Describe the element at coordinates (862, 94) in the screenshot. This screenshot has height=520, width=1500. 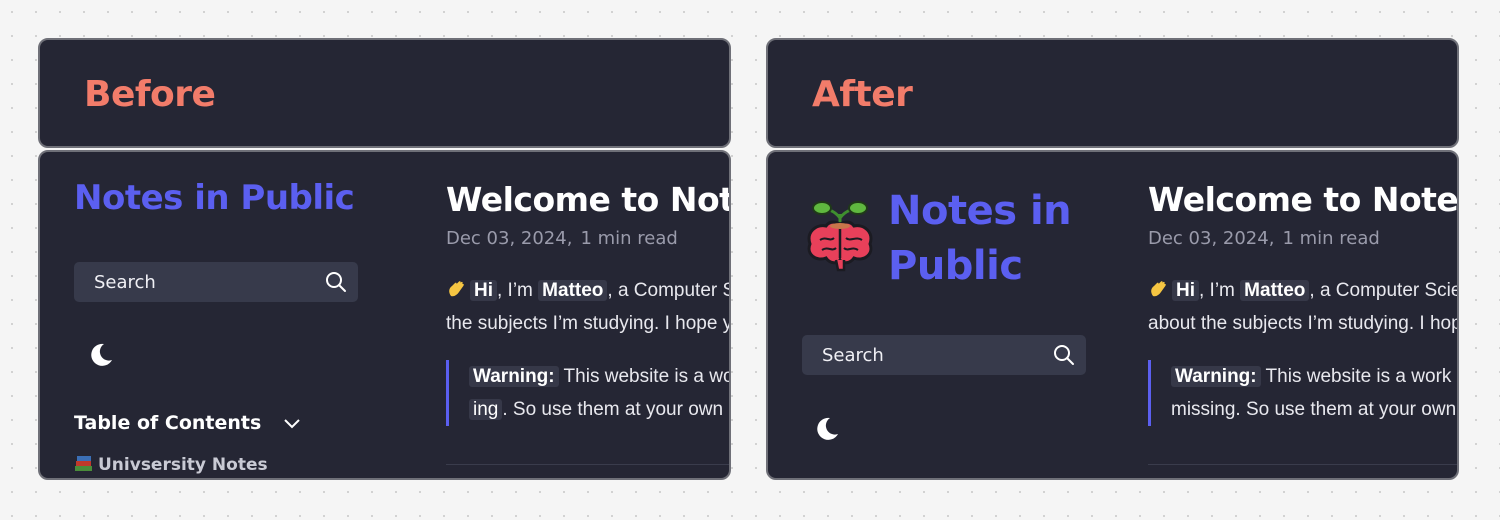
I see `after-label: After` at that location.